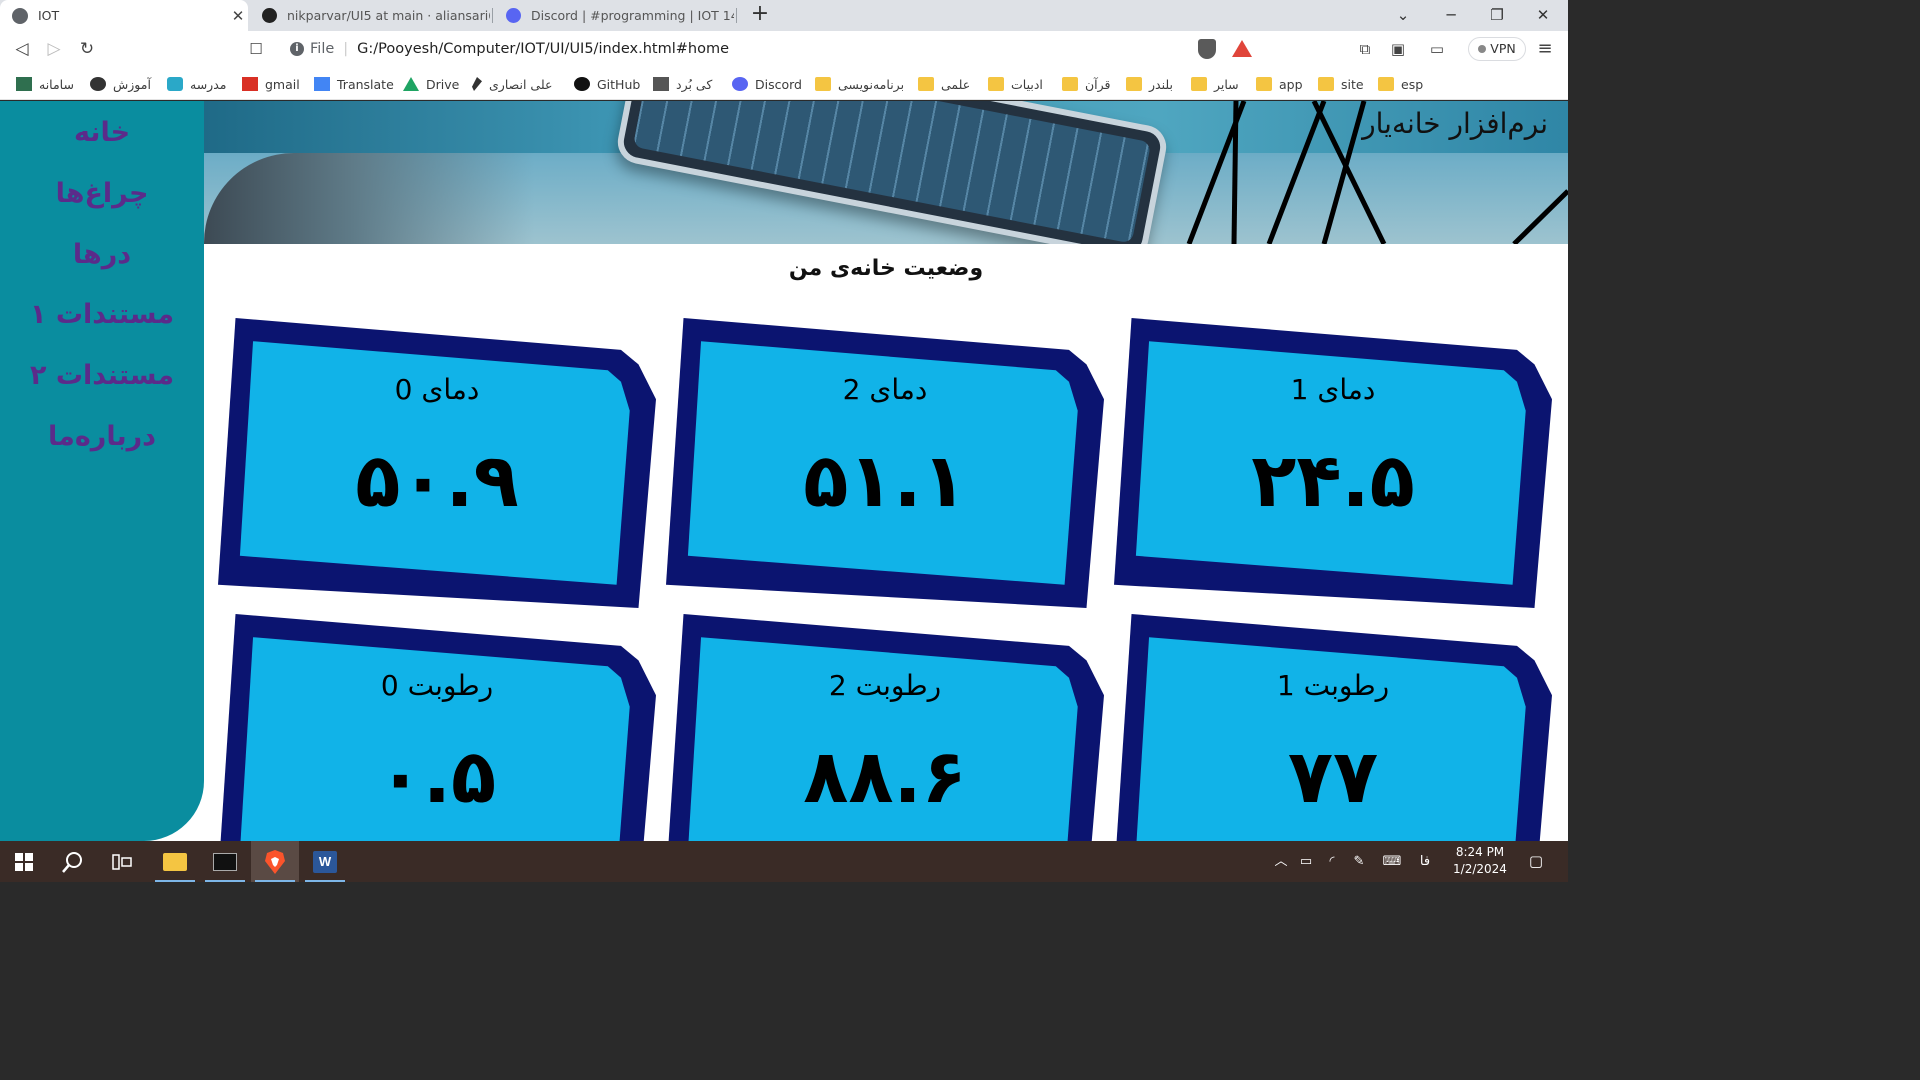 This screenshot has width=1920, height=1080. I want to click on tab-divider, so click(736, 15).